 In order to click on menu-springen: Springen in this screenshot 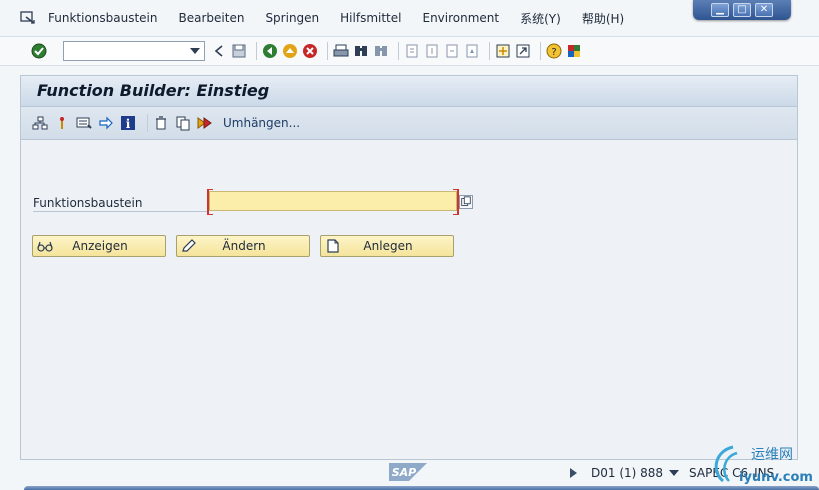, I will do `click(292, 18)`.